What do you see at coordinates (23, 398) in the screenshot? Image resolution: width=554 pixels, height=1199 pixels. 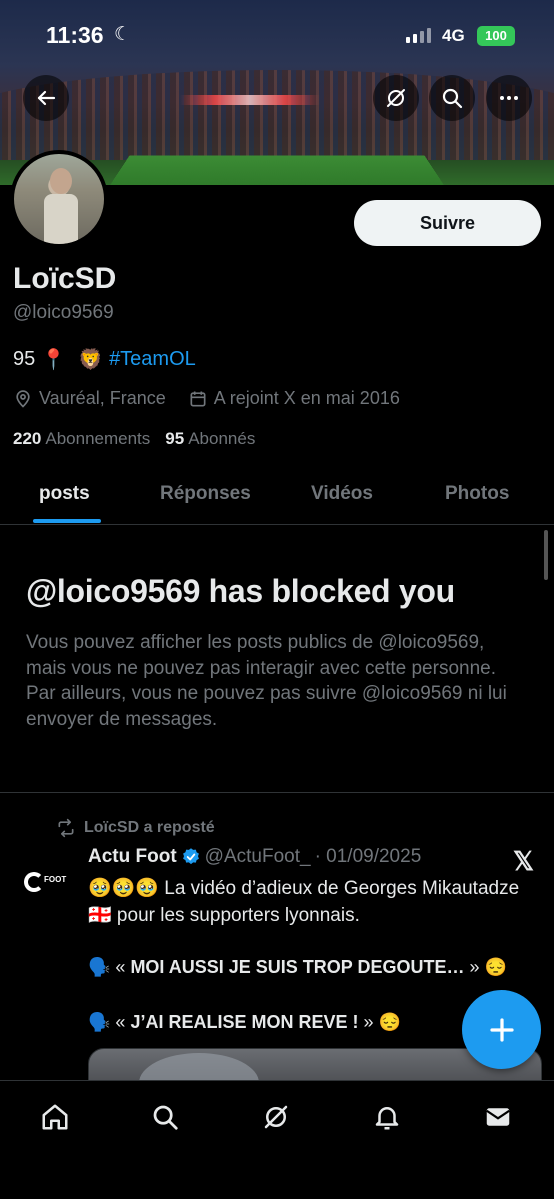 I see `location-pin-icon` at bounding box center [23, 398].